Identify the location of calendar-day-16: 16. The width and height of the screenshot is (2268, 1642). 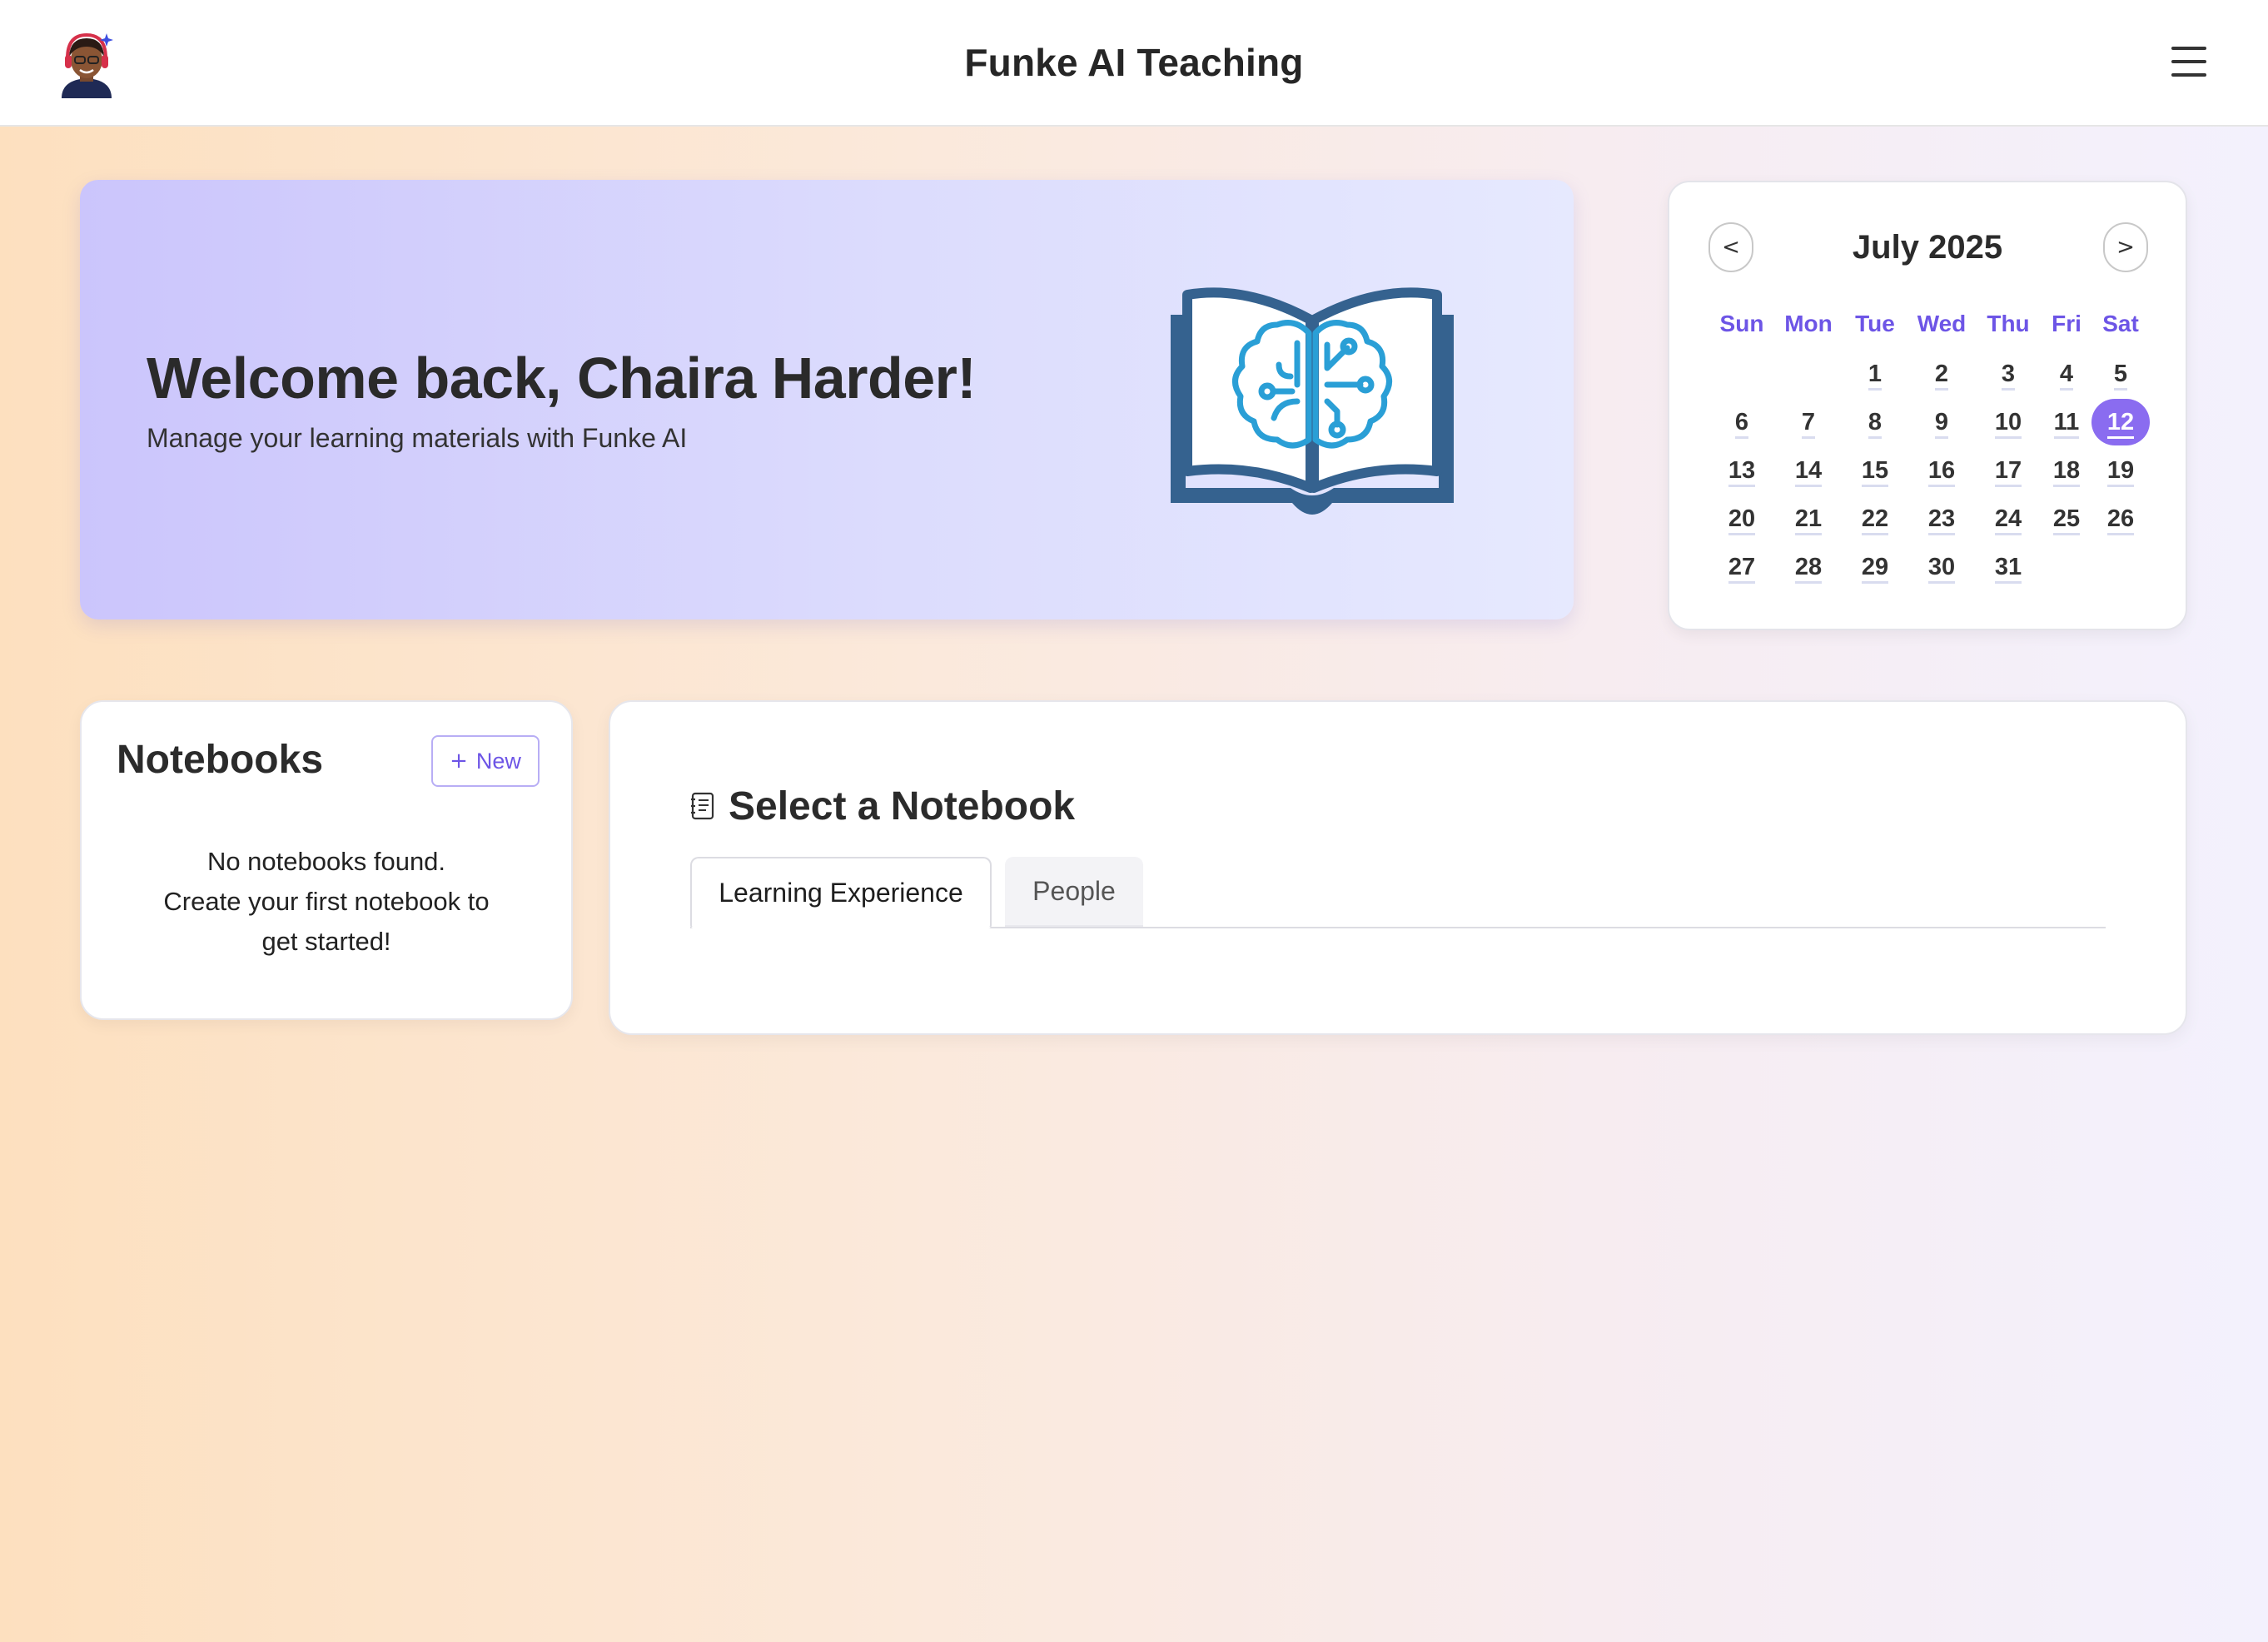
(1942, 470).